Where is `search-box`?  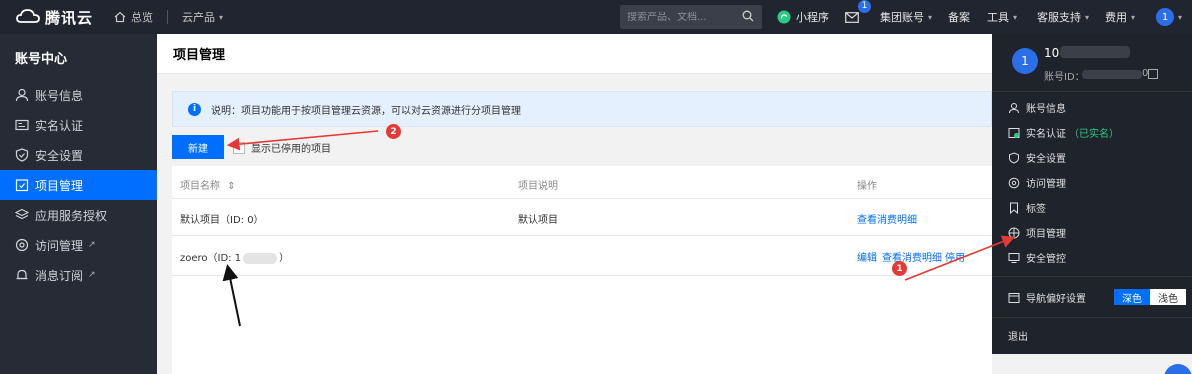 search-box is located at coordinates (691, 17).